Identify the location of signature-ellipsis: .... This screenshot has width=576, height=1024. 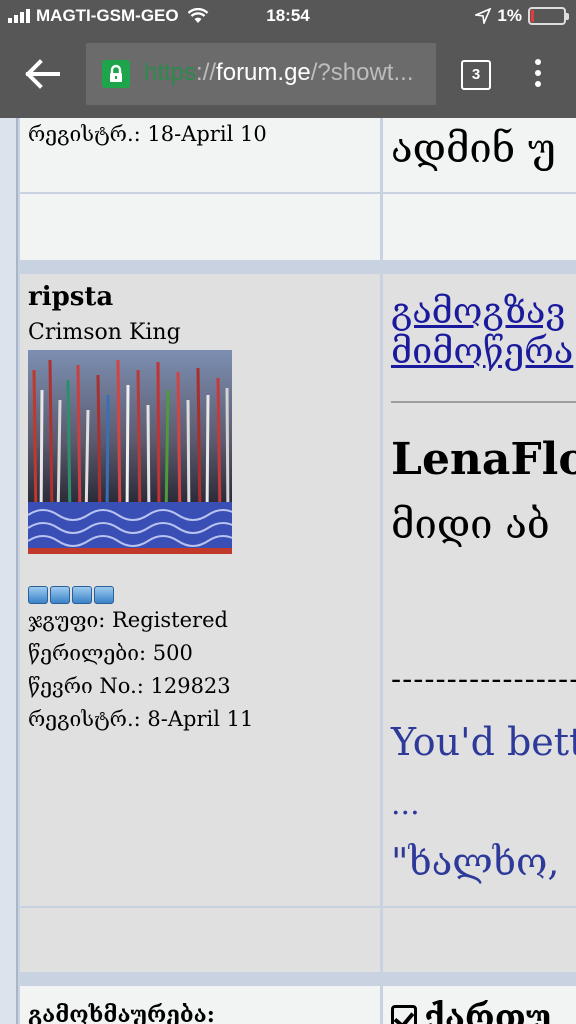
(405, 804).